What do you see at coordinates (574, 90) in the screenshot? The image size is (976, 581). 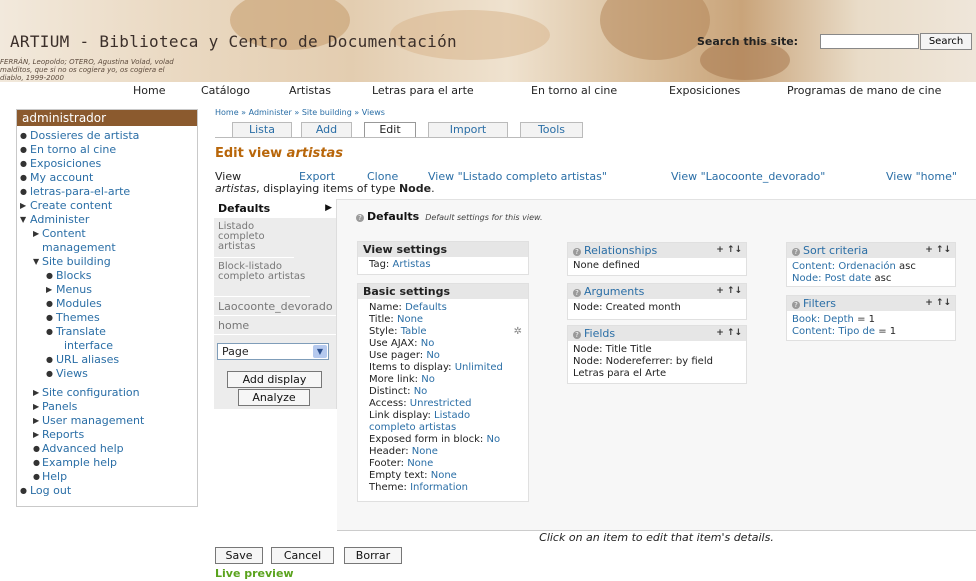 I see `nav-cine: En torno al cine` at bounding box center [574, 90].